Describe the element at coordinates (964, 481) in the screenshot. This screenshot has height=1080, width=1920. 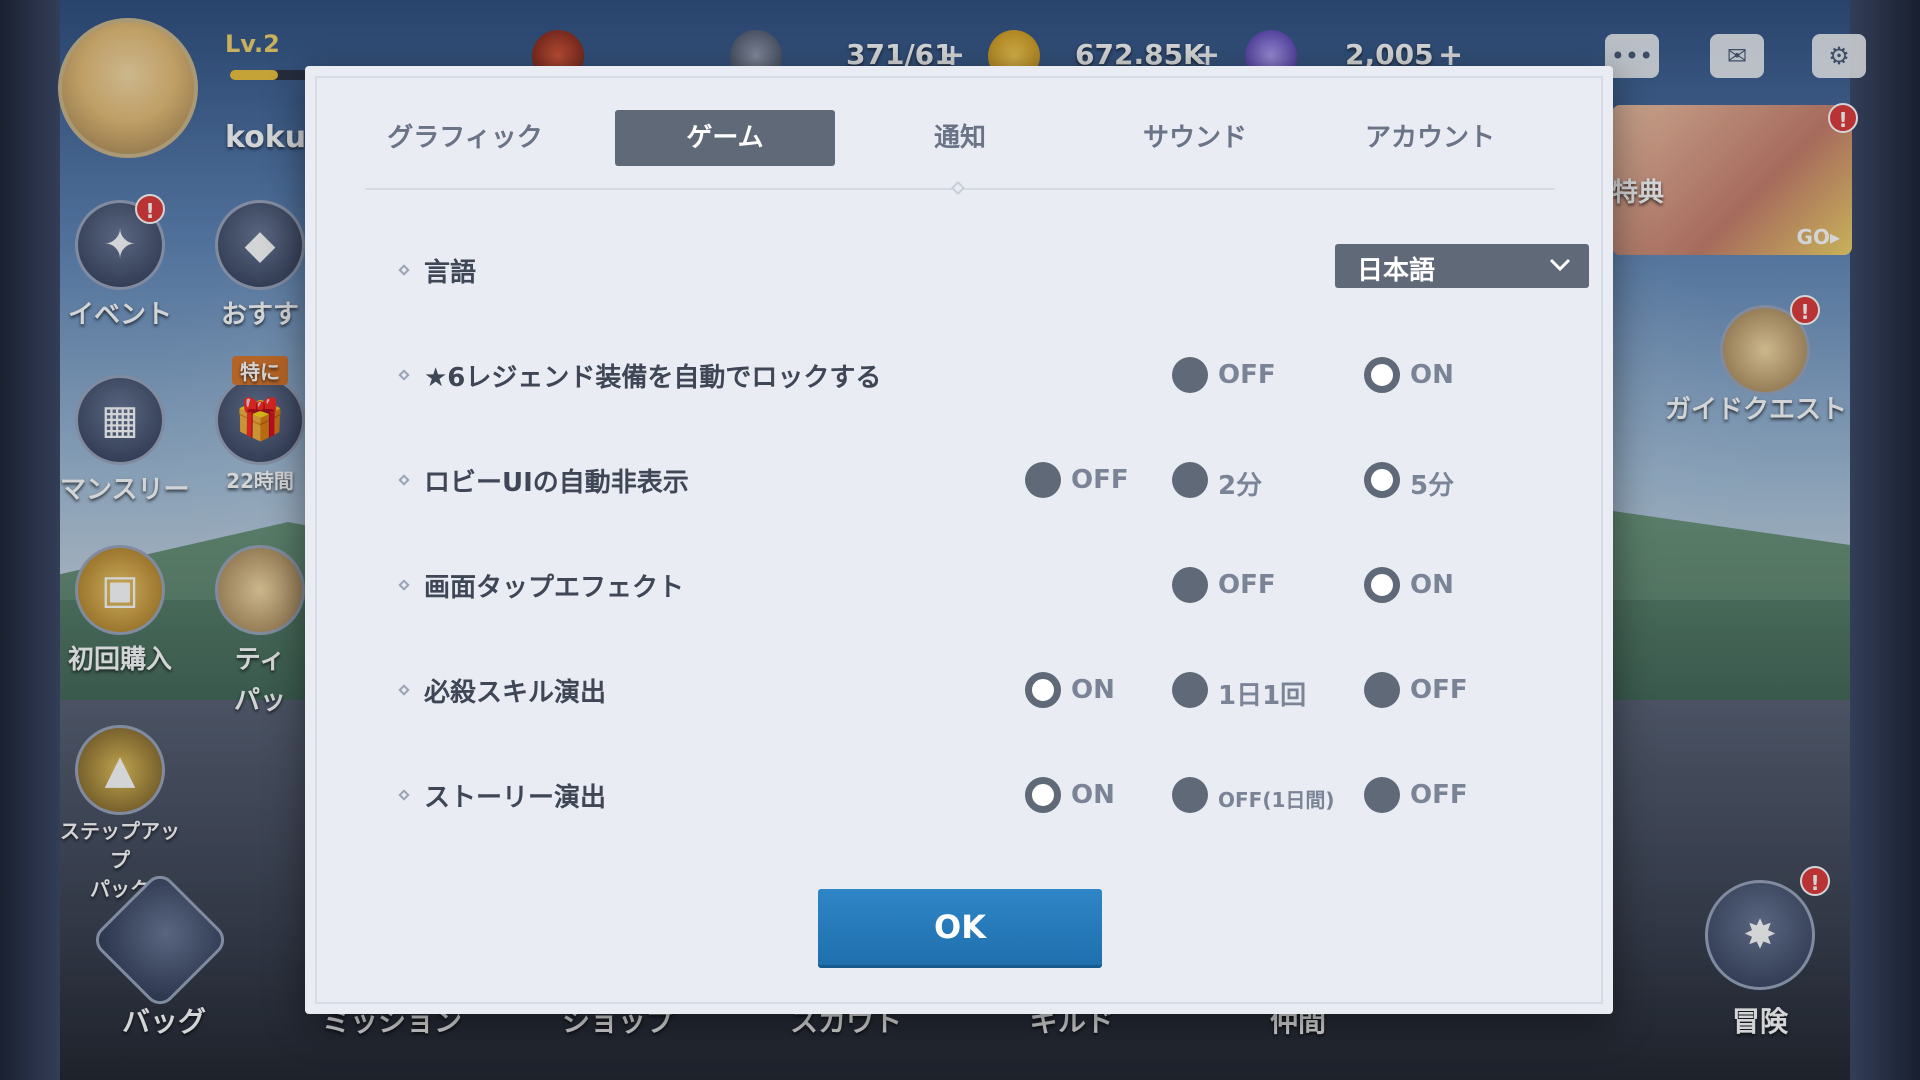
I see `setting-row-lobby-ui-hide: ロビーUIの自動非表示 OFF 2分 5分` at that location.